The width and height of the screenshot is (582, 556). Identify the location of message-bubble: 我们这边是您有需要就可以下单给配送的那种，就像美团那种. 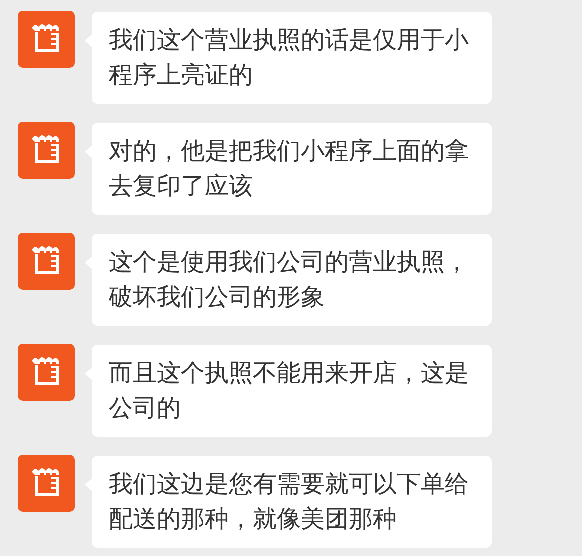
(292, 502).